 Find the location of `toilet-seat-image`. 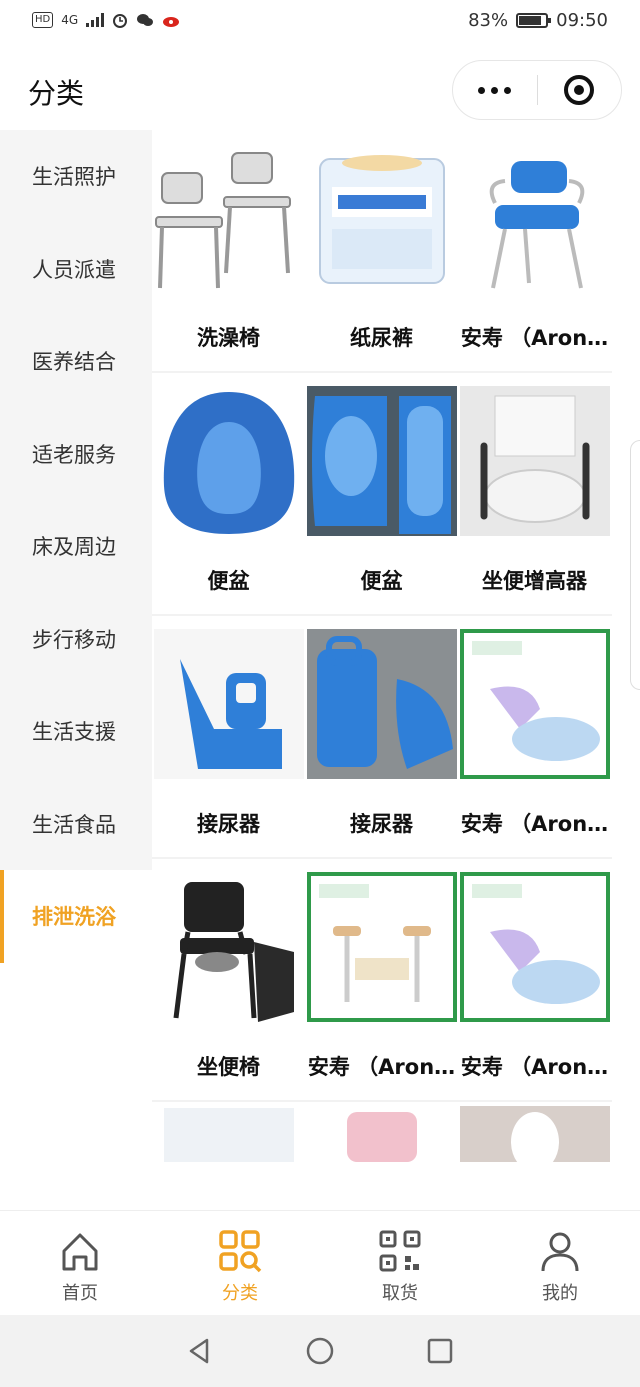

toilet-seat-image is located at coordinates (229, 1132).